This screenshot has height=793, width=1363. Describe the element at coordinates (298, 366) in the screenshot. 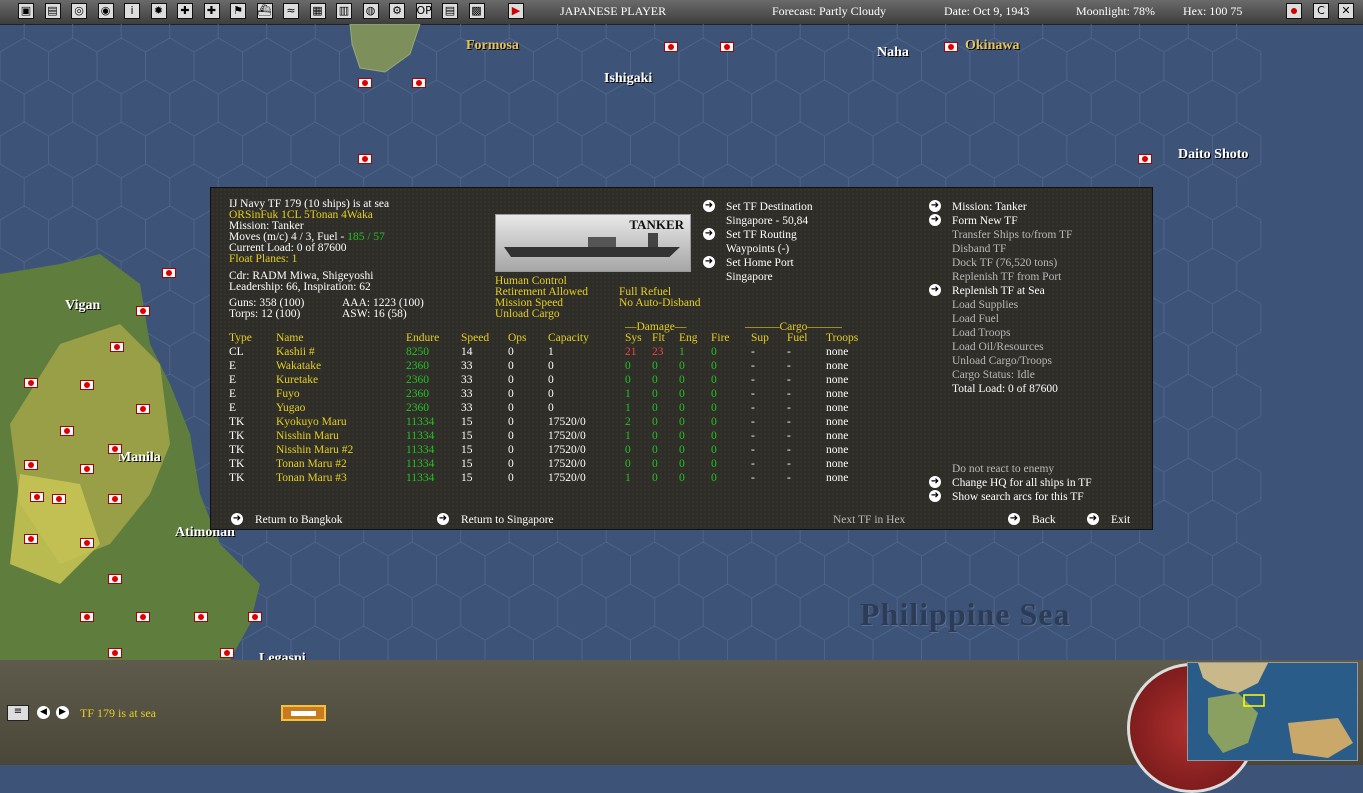

I see `table-cell: Wakatake` at that location.